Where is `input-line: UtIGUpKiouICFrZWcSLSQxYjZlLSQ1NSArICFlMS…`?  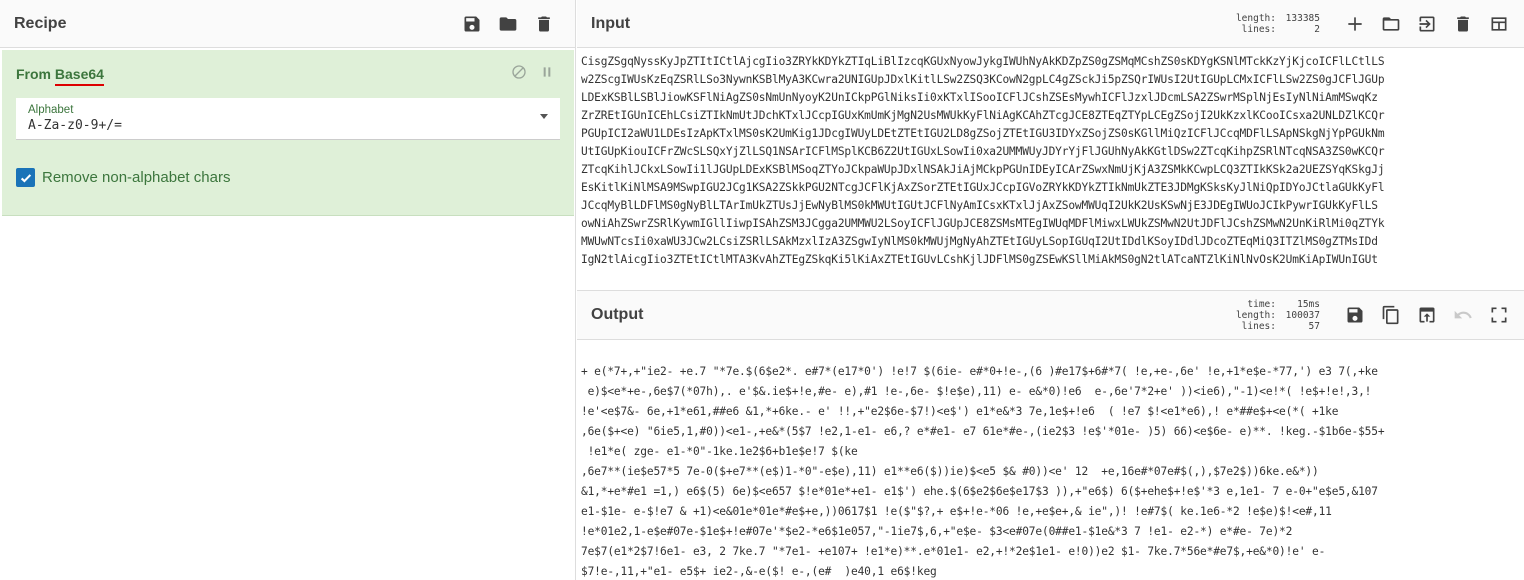 input-line: UtIGUpKiouICFrZWcSLSQxYjZlLSQ1NSArICFlMS… is located at coordinates (983, 151).